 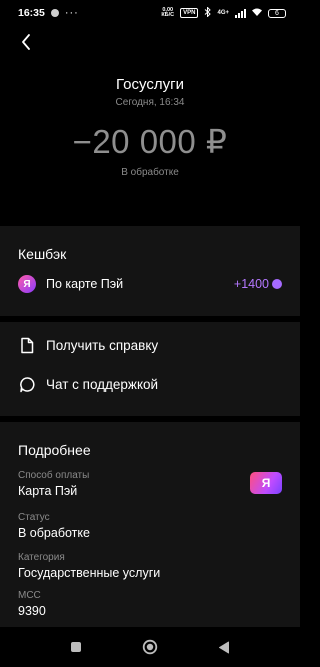 I want to click on status-label: Статус, so click(x=34, y=517).